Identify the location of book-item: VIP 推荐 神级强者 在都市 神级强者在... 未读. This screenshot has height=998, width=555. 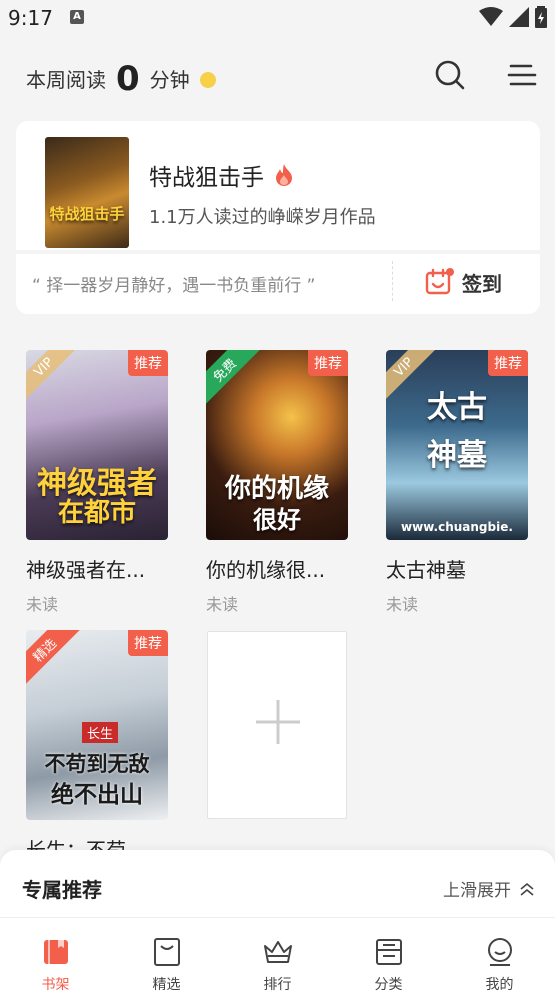
(97, 482).